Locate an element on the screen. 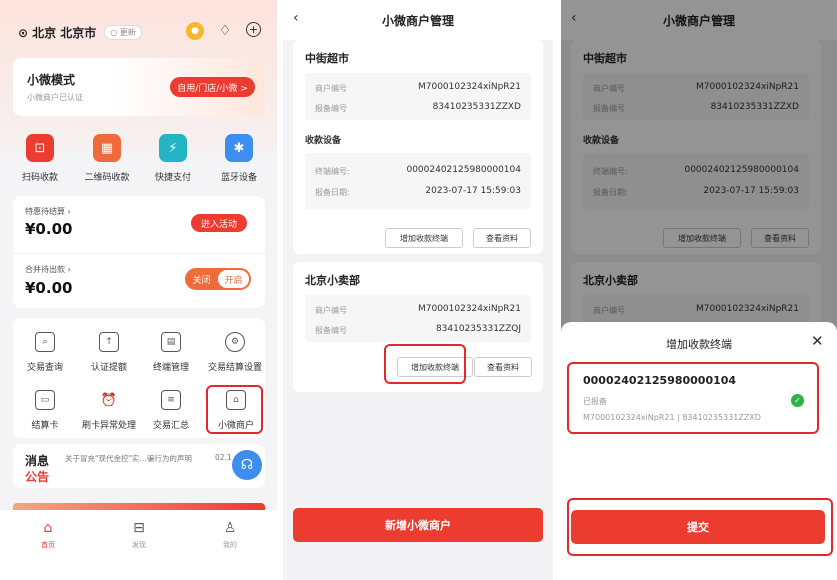 This screenshot has height=580, width=837. grid-terminal-management: ▤ 终端管理 is located at coordinates (171, 352).